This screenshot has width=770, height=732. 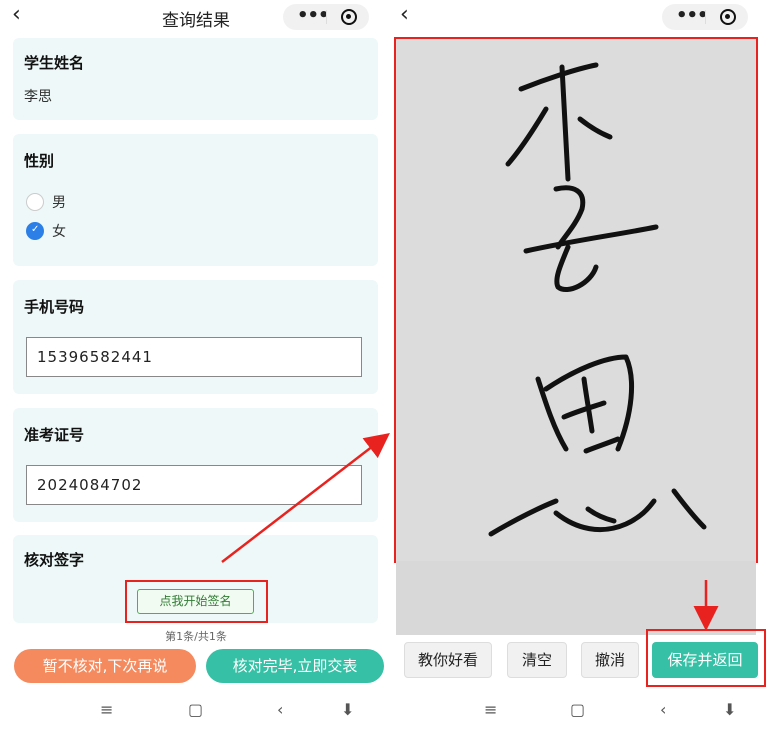 What do you see at coordinates (194, 357) in the screenshot?
I see `phone-input: 15396582441` at bounding box center [194, 357].